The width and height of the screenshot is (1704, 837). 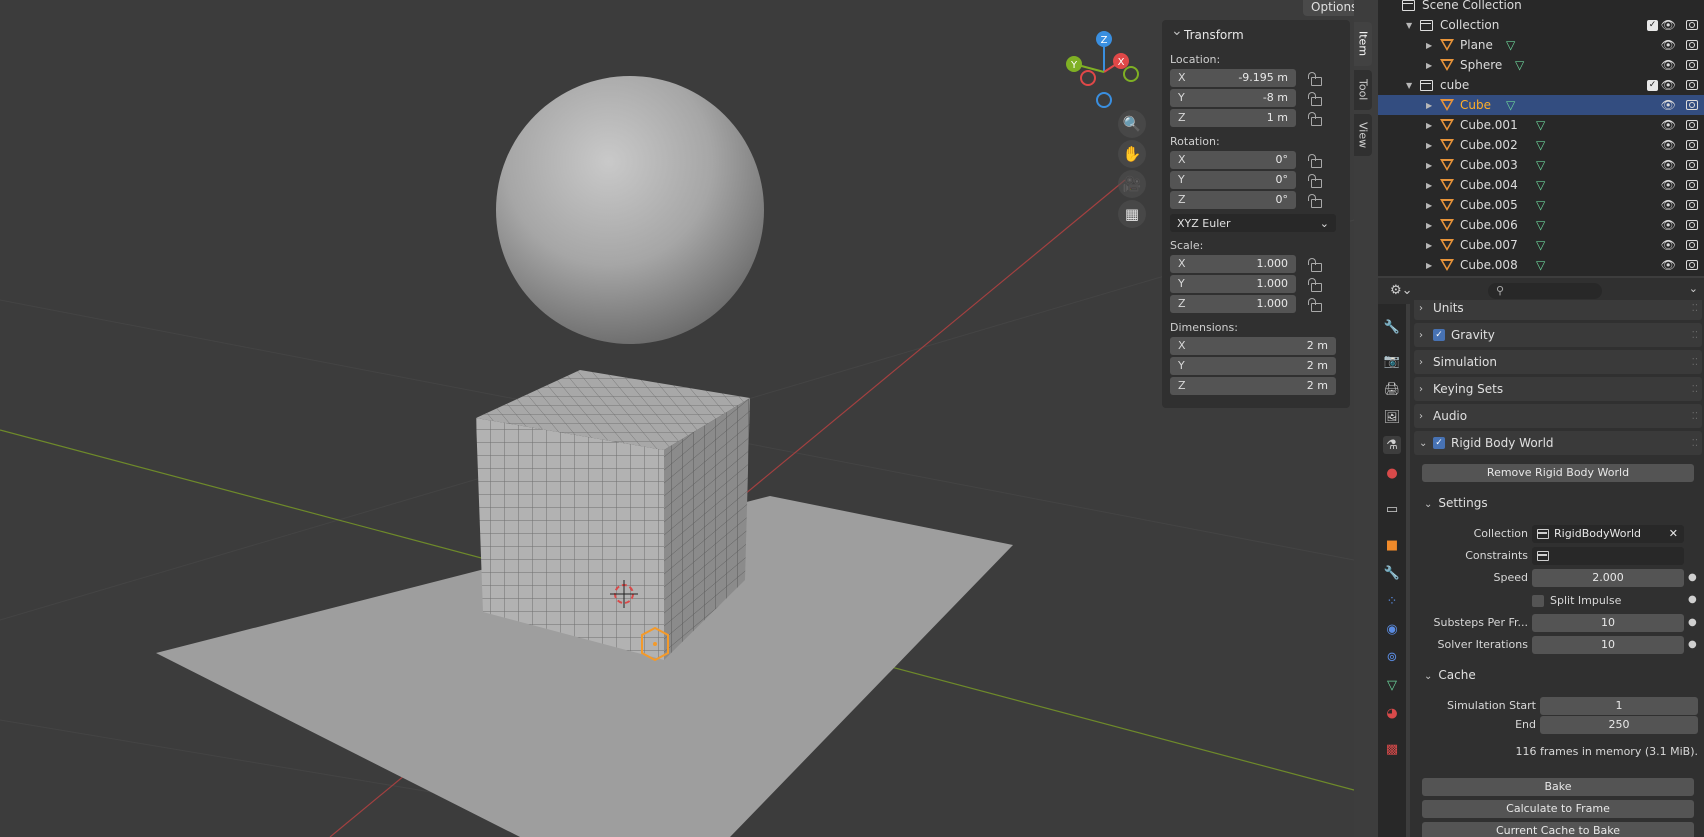 I want to click on rigid-body-world-checkbox: ✓, so click(x=1439, y=443).